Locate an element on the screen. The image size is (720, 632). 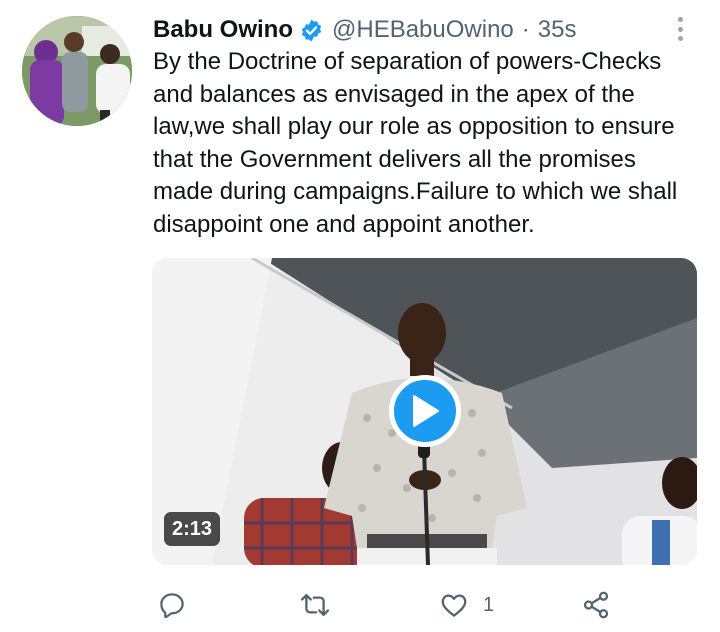
author-avatar is located at coordinates (77, 71).